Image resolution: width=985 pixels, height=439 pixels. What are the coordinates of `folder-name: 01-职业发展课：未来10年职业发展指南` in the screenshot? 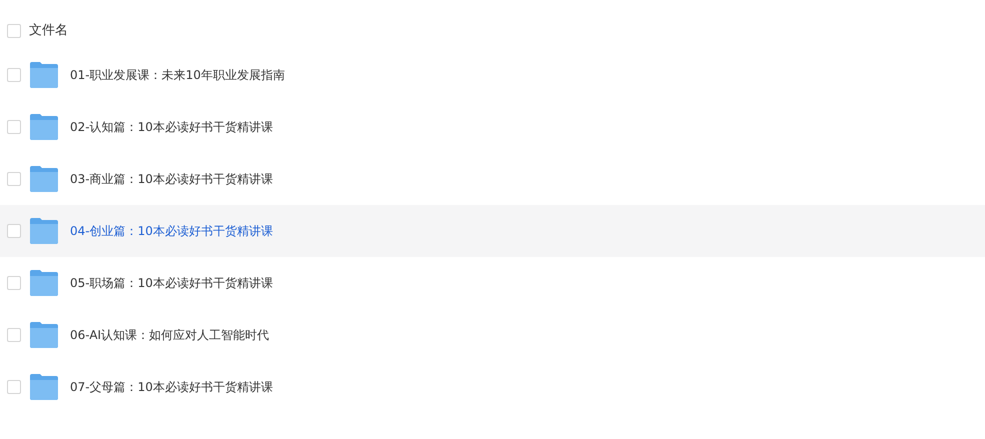 It's located at (177, 75).